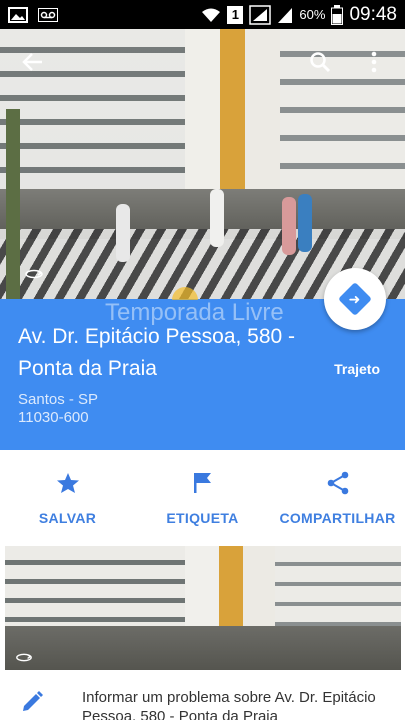 The image size is (405, 720). I want to click on star-icon, so click(68, 483).